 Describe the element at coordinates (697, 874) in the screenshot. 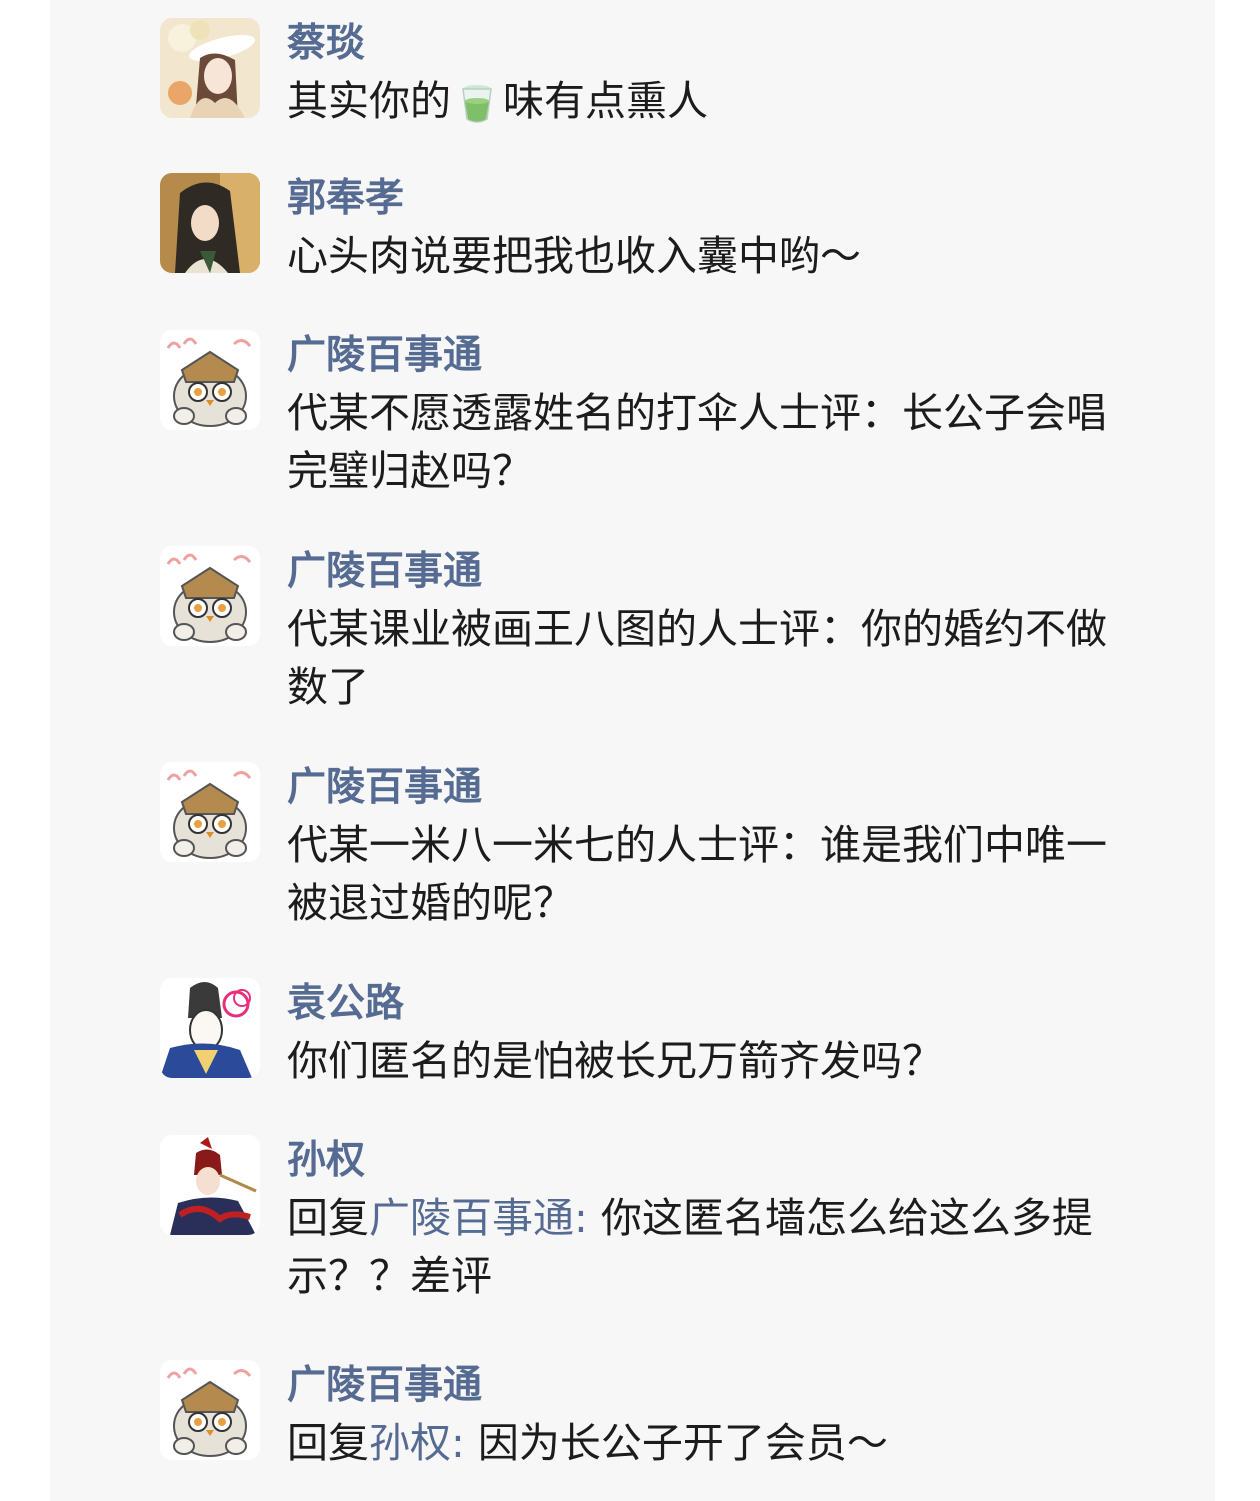

I see `comment-text: 代某一米八一米七的人士评：谁是我们中唯一被退过婚的呢？` at that location.